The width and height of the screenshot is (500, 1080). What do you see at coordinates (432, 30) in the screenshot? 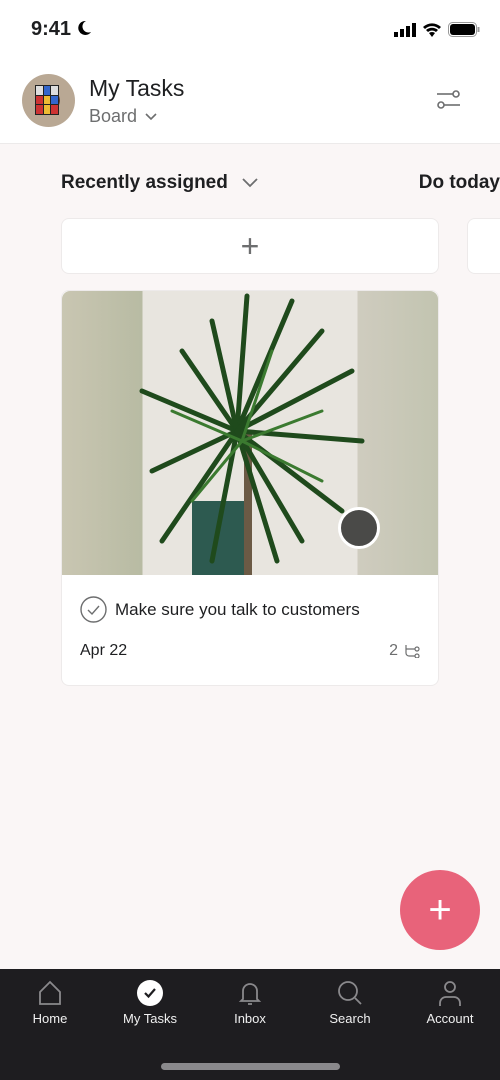
I see `wifi-icon` at bounding box center [432, 30].